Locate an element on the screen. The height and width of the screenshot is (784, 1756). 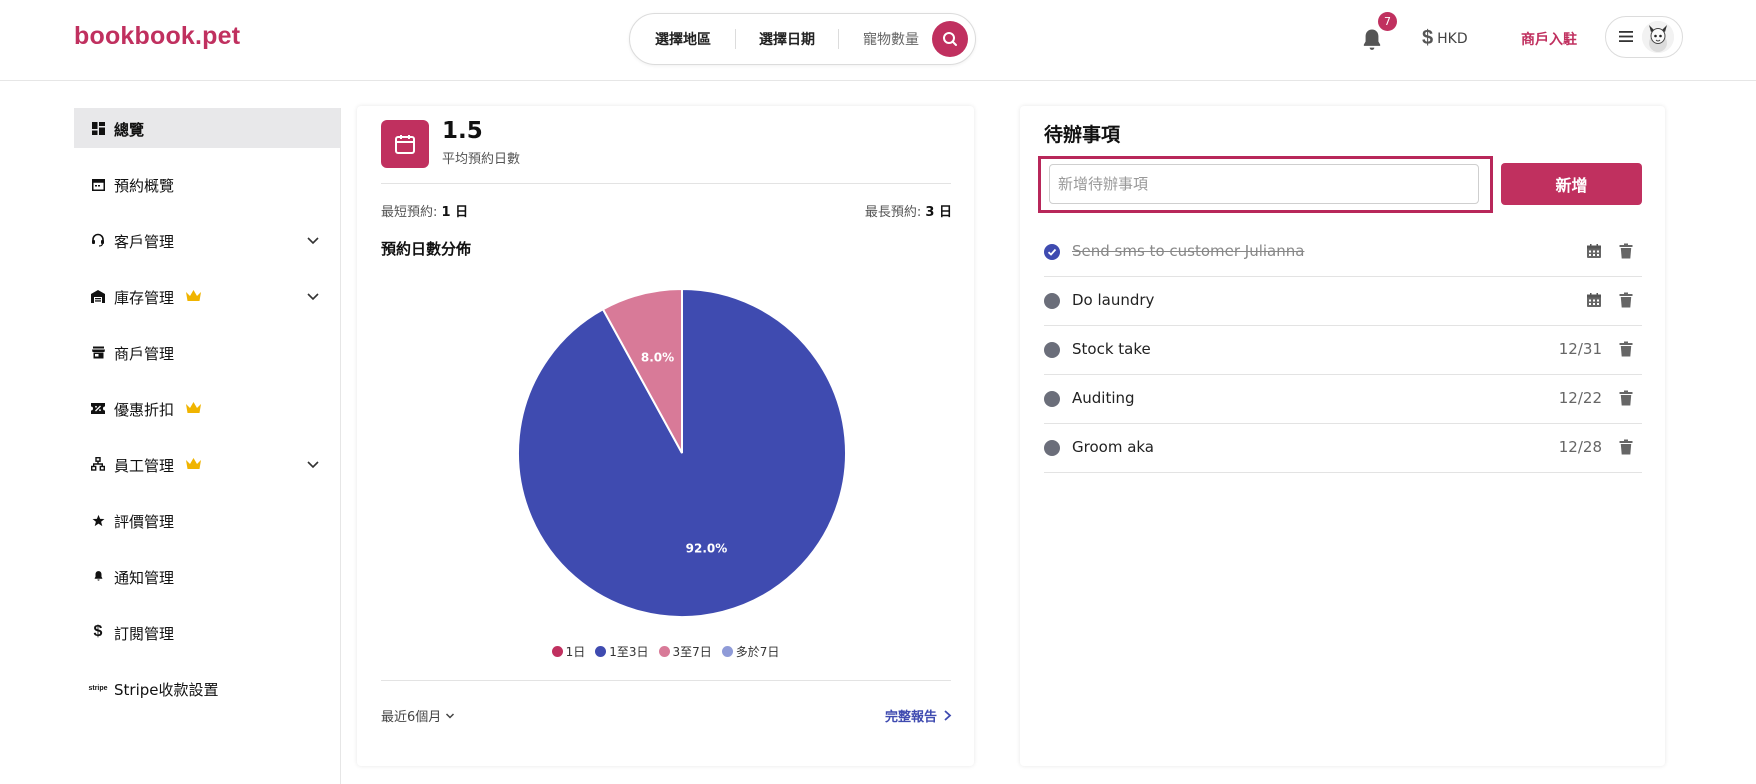
sidebar-item-label: 預約概覽 is located at coordinates (144, 186).